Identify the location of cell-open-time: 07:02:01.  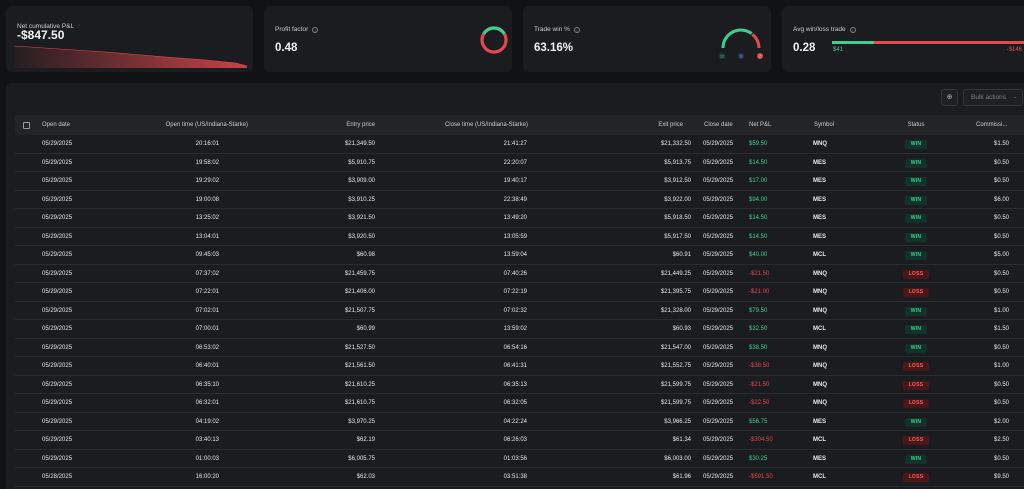
(207, 310).